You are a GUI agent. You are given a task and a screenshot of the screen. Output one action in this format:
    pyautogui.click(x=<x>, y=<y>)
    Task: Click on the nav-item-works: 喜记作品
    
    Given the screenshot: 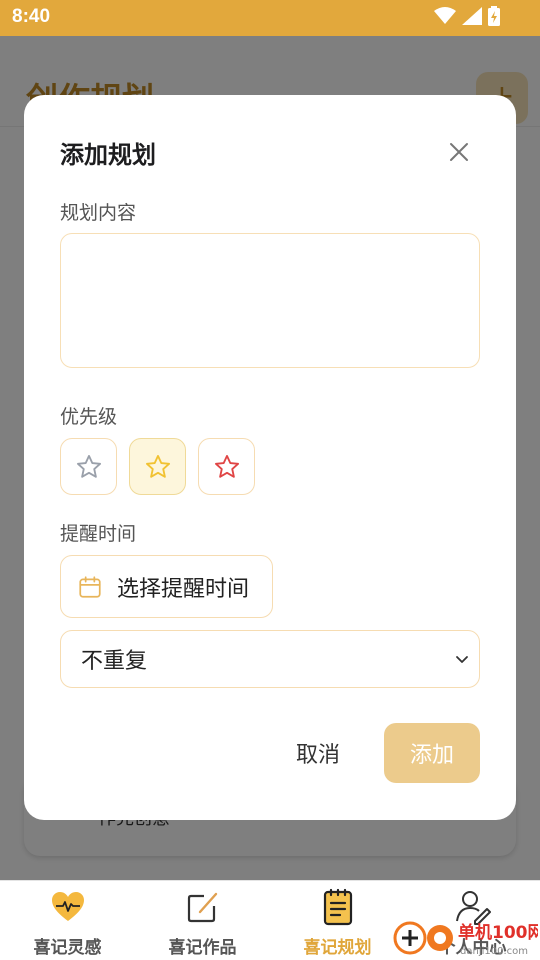 What is the action you would take?
    pyautogui.click(x=202, y=920)
    